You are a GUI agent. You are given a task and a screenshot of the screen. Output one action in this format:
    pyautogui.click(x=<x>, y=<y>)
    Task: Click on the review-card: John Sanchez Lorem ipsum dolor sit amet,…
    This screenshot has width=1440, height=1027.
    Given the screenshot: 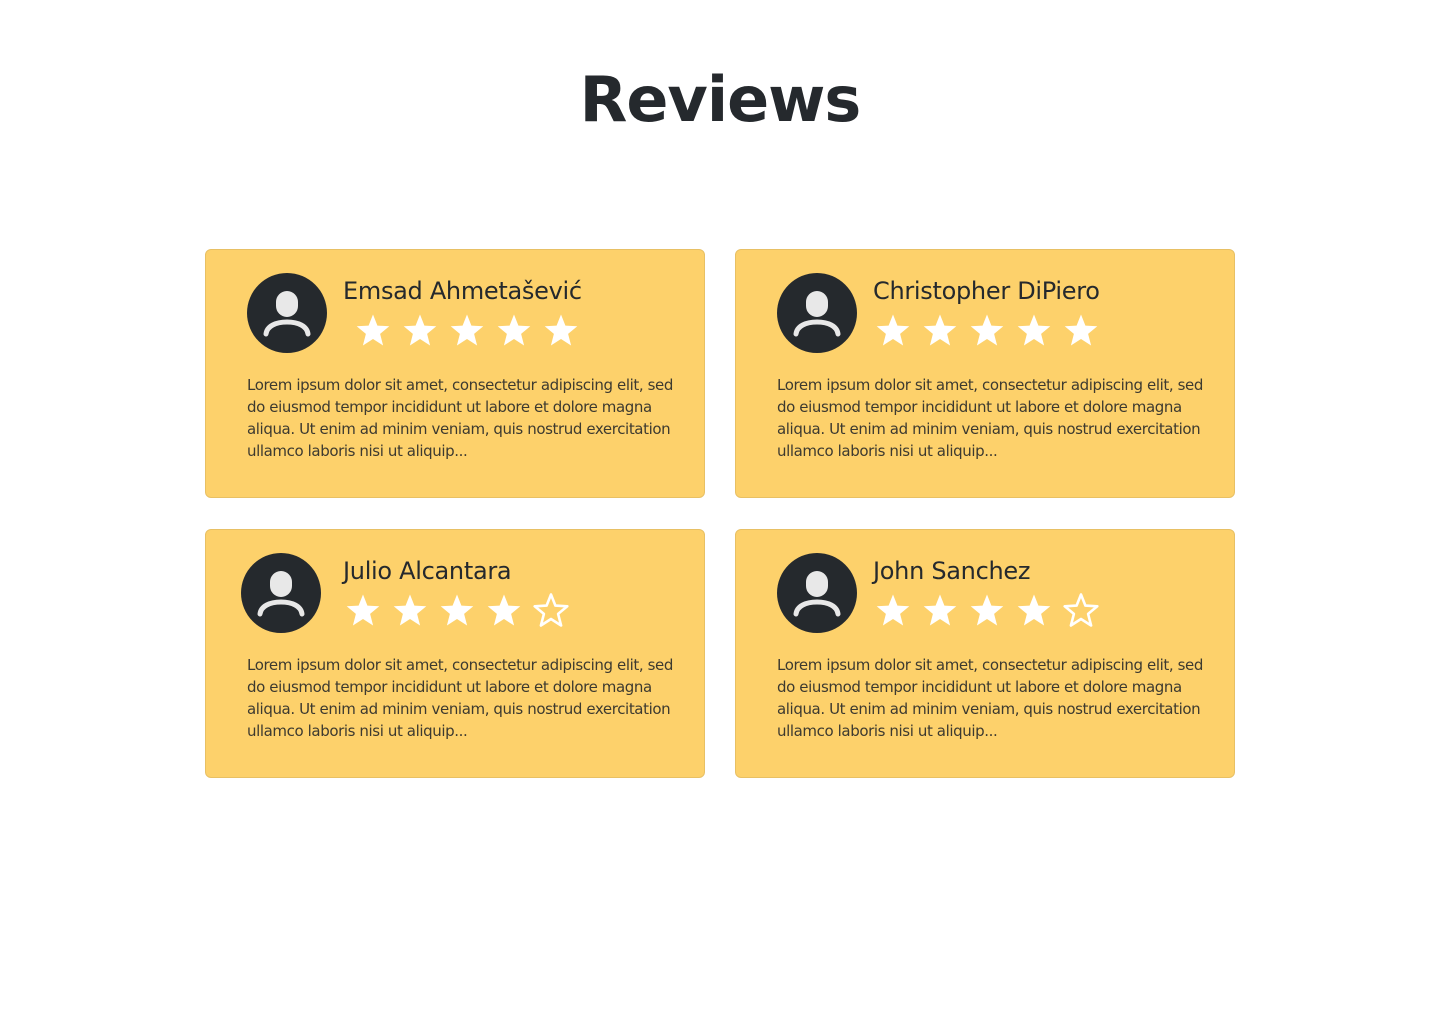 What is the action you would take?
    pyautogui.click(x=985, y=653)
    